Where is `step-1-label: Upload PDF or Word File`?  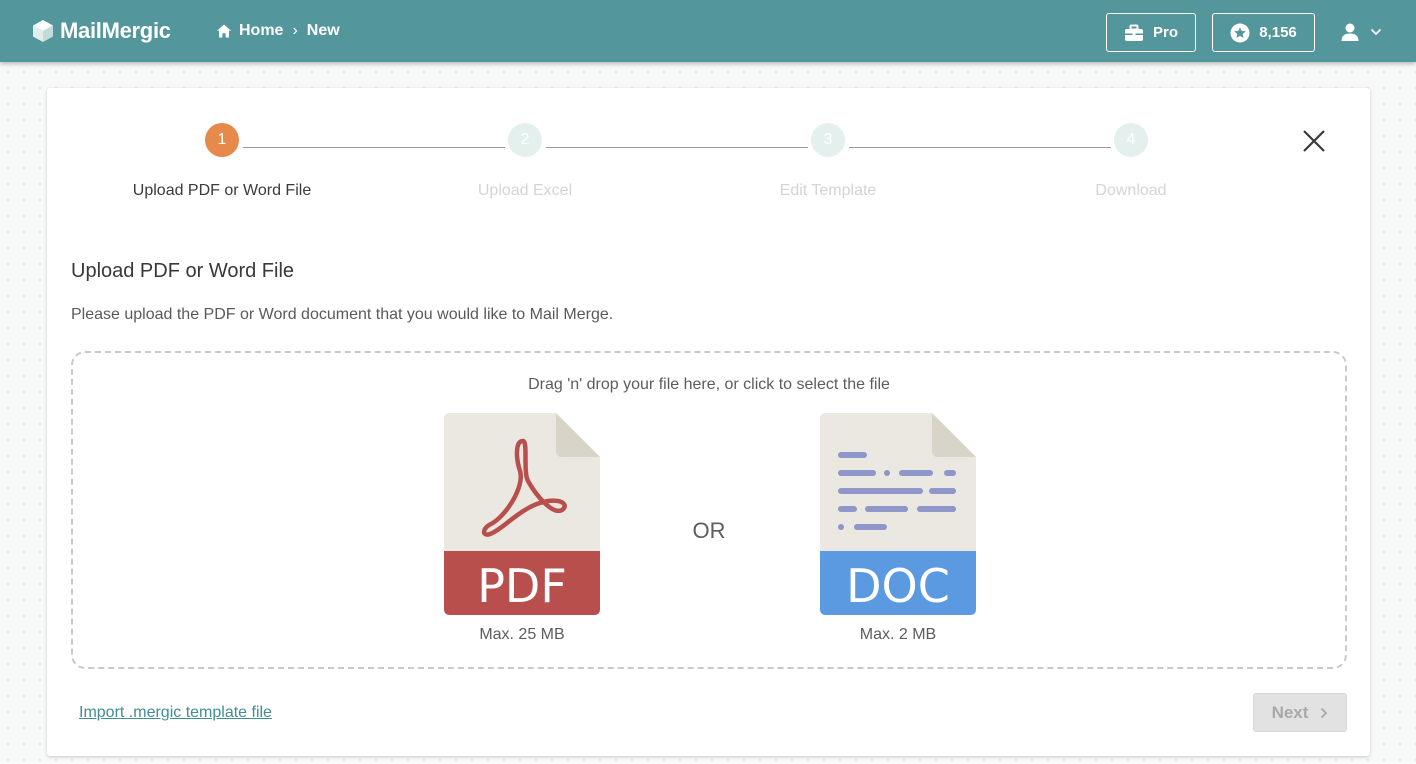
step-1-label: Upload PDF or Word File is located at coordinates (222, 190).